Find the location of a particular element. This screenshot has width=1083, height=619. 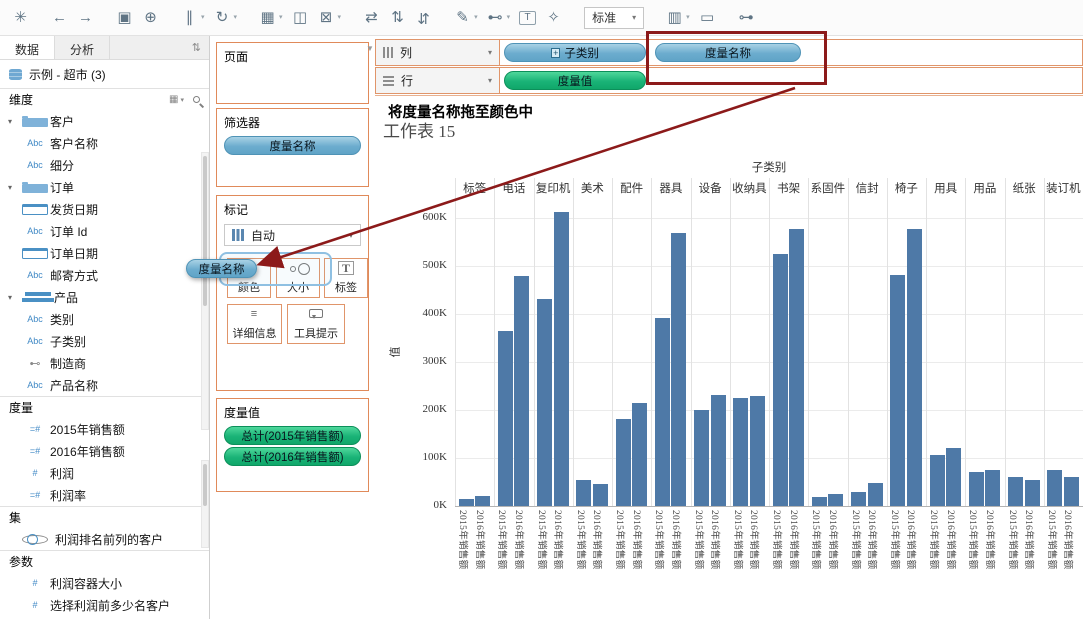

save-icon: ▣ is located at coordinates (124, 17).